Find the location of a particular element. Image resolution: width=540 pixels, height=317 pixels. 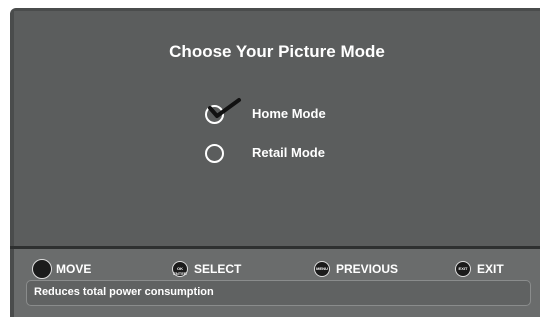

option-retail-mode: Retail Mode is located at coordinates (285, 153).